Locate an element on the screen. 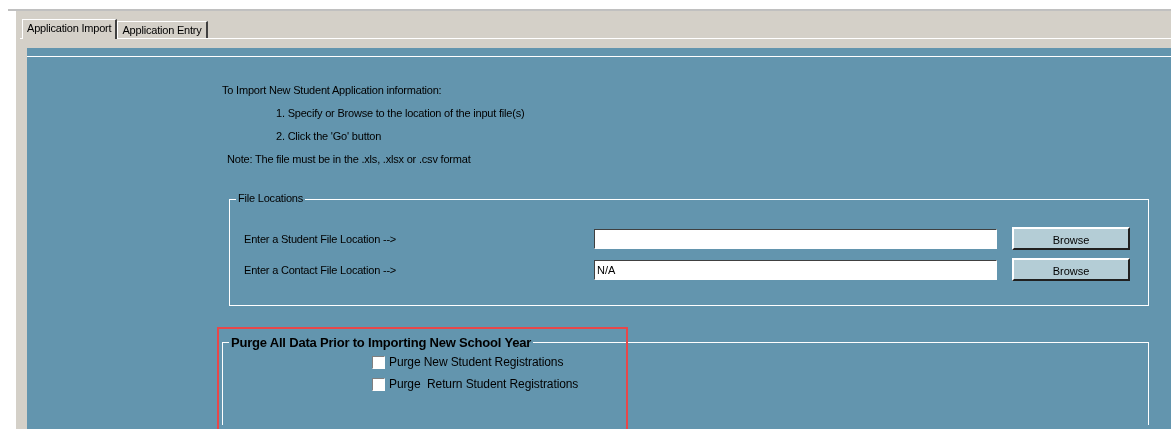 The image size is (1171, 429). file-path-field is located at coordinates (795, 238).